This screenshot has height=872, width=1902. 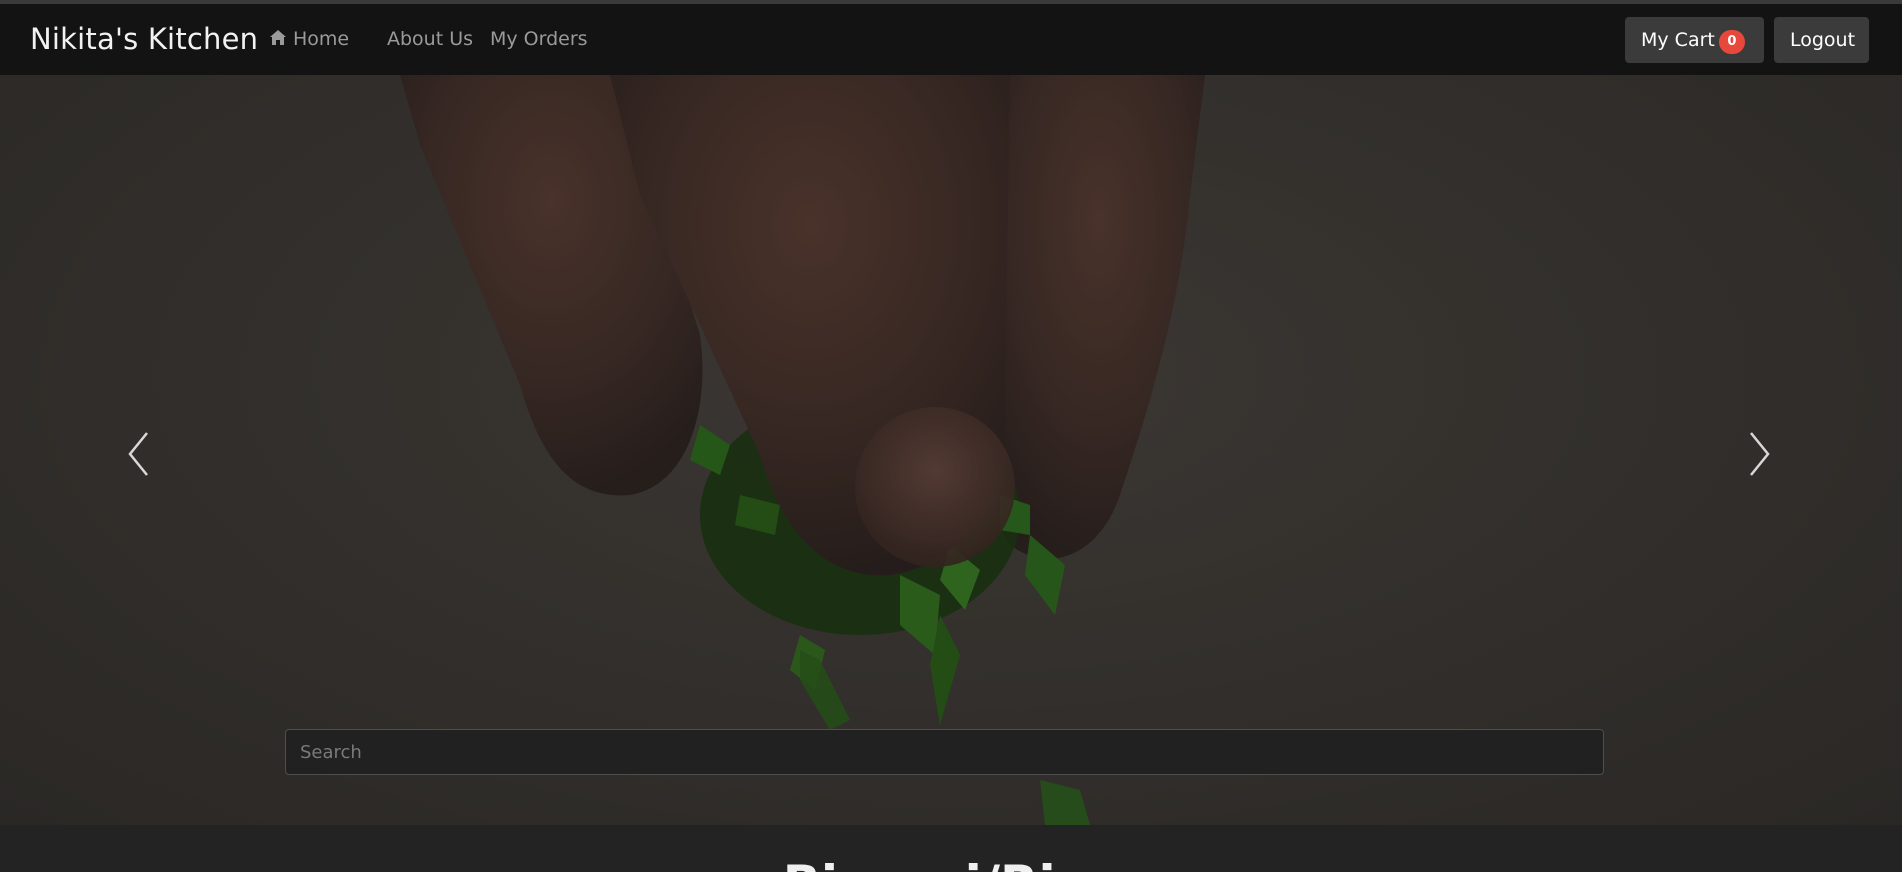 I want to click on home-icon, so click(x=278, y=37).